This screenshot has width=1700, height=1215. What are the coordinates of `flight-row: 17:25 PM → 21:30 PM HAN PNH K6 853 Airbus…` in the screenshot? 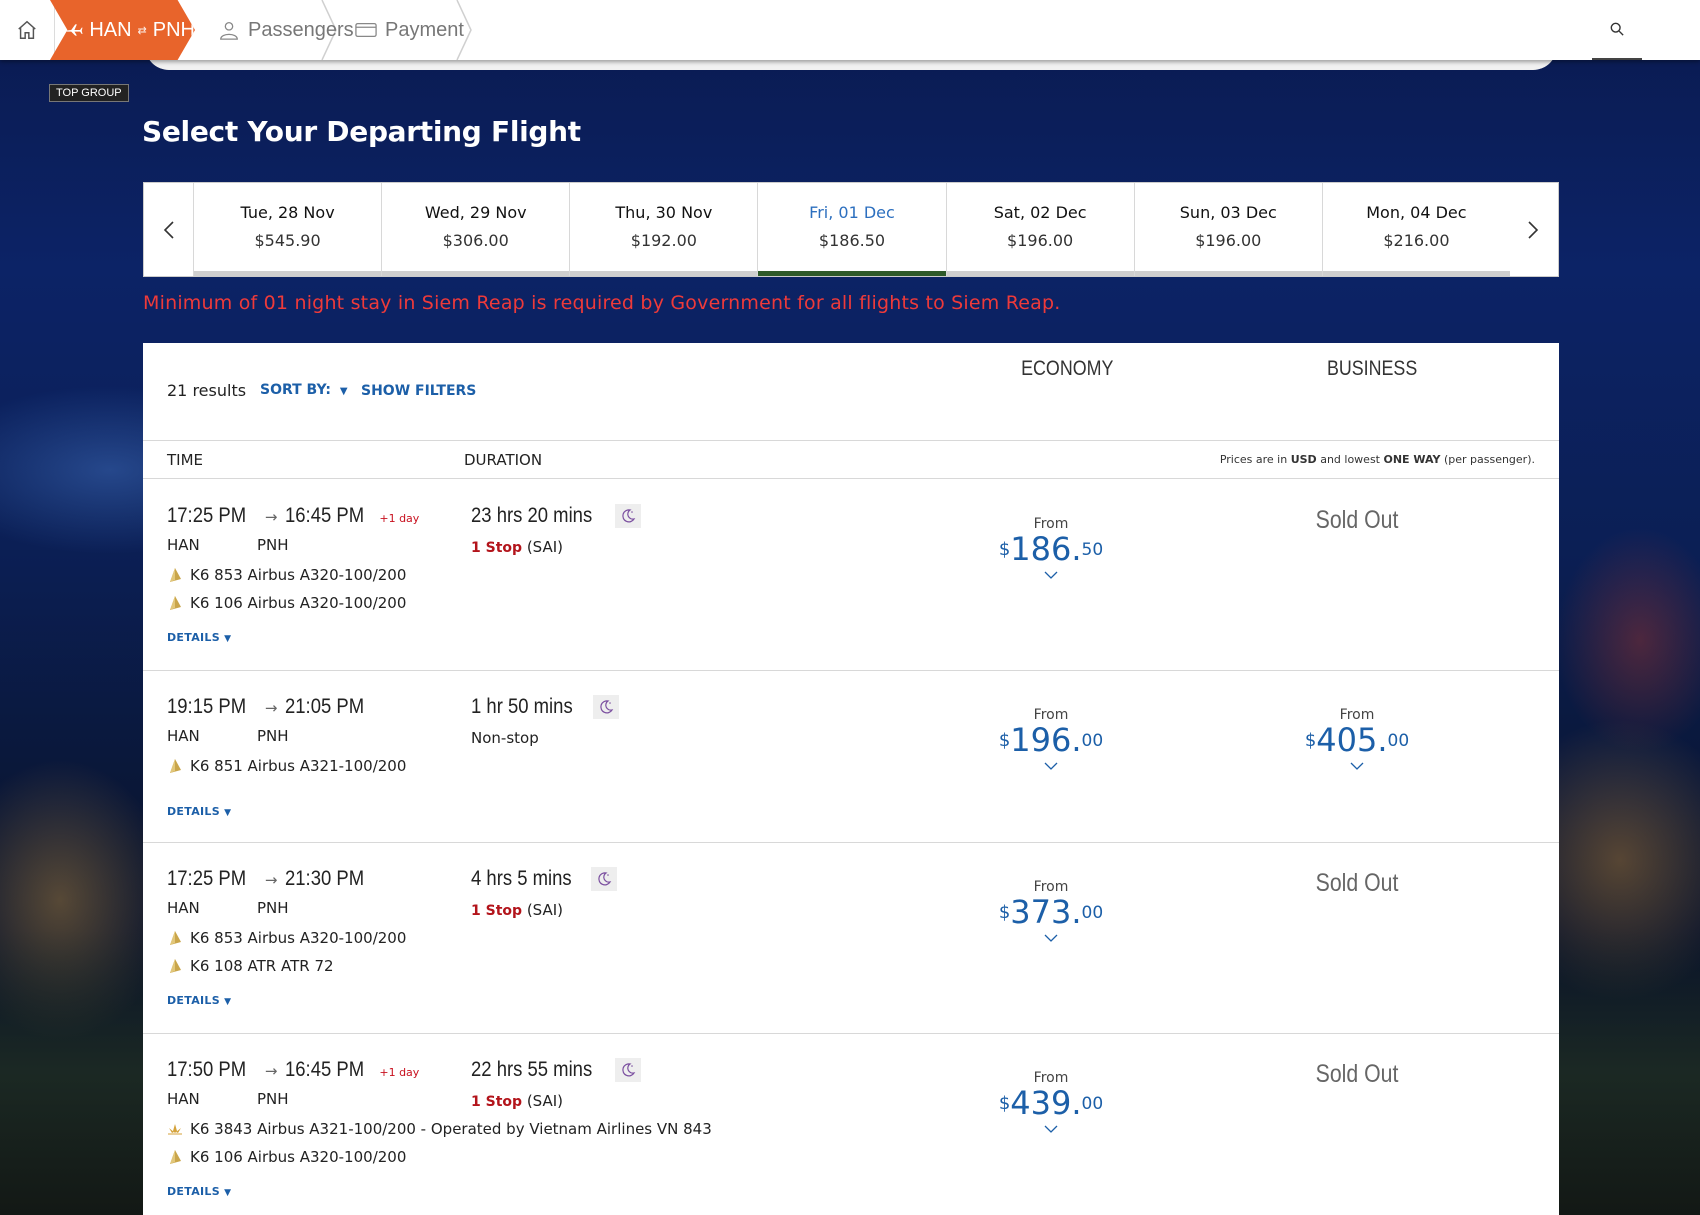 It's located at (851, 938).